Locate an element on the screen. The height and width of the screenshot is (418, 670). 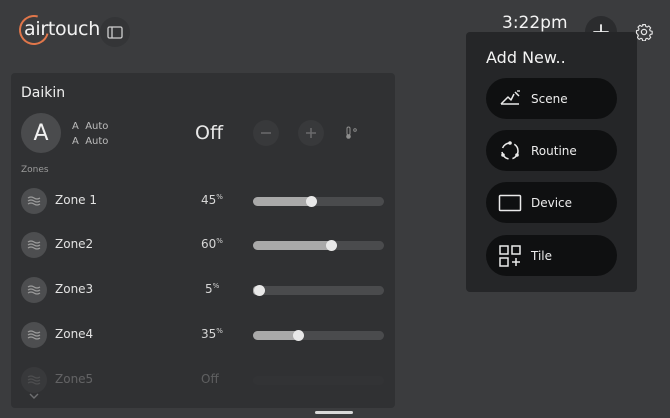
add-device-button: Device is located at coordinates (551, 202).